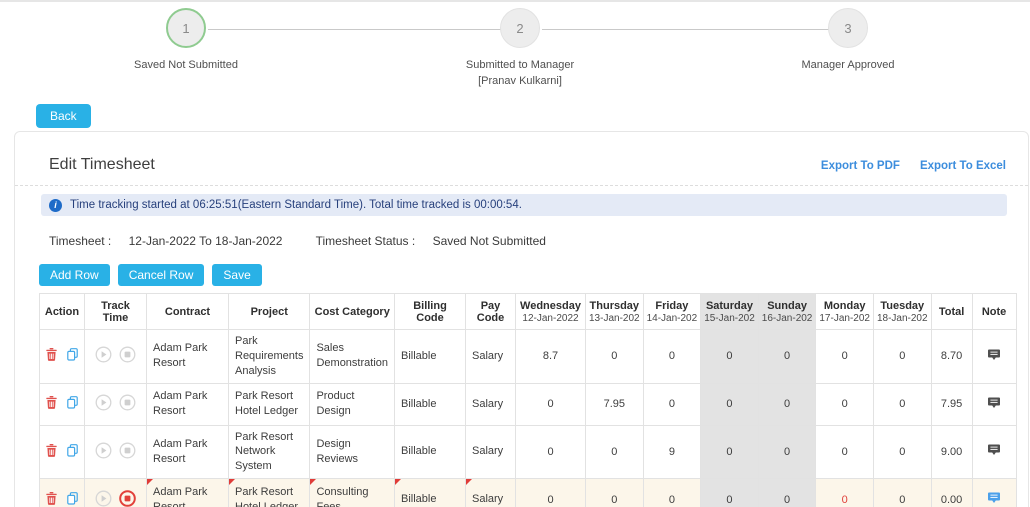 Image resolution: width=1030 pixels, height=507 pixels. What do you see at coordinates (352, 311) in the screenshot?
I see `column-header-cost-category: Cost Category` at bounding box center [352, 311].